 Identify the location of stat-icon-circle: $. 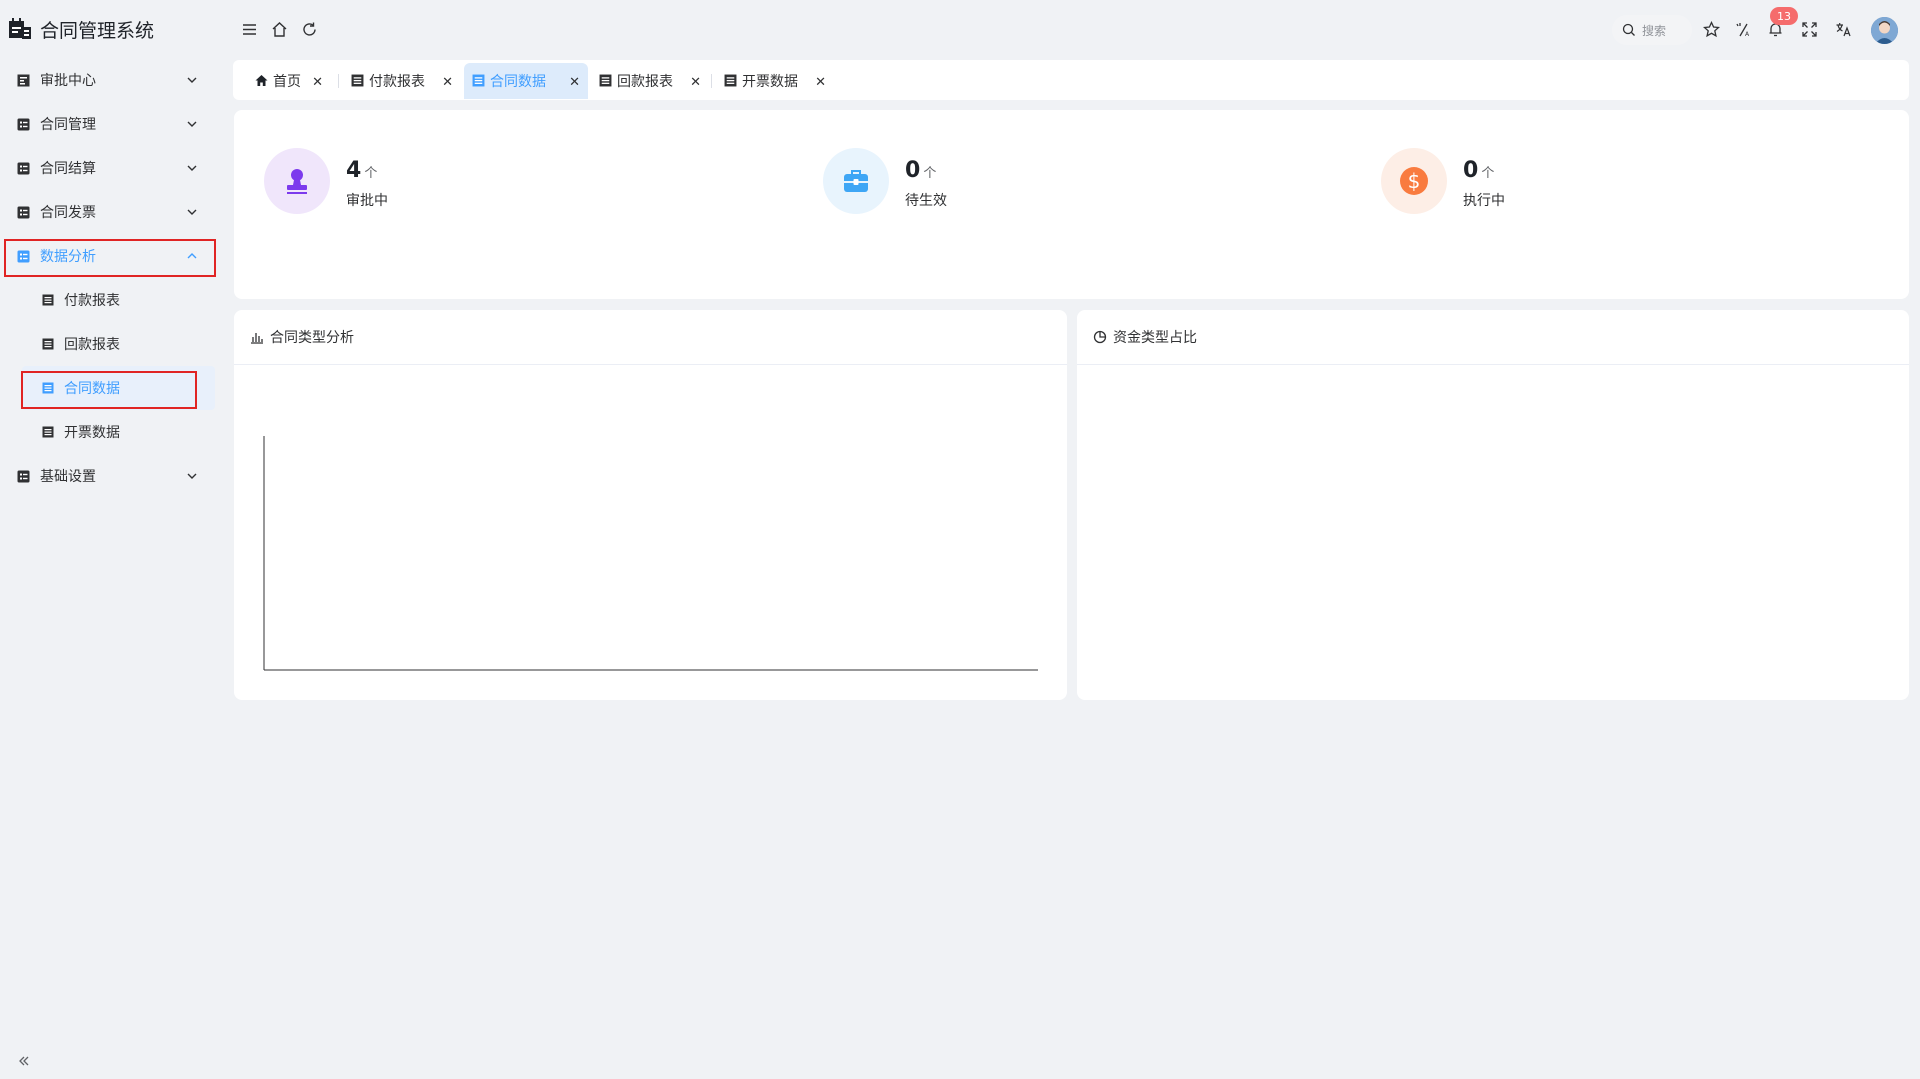
(1414, 181).